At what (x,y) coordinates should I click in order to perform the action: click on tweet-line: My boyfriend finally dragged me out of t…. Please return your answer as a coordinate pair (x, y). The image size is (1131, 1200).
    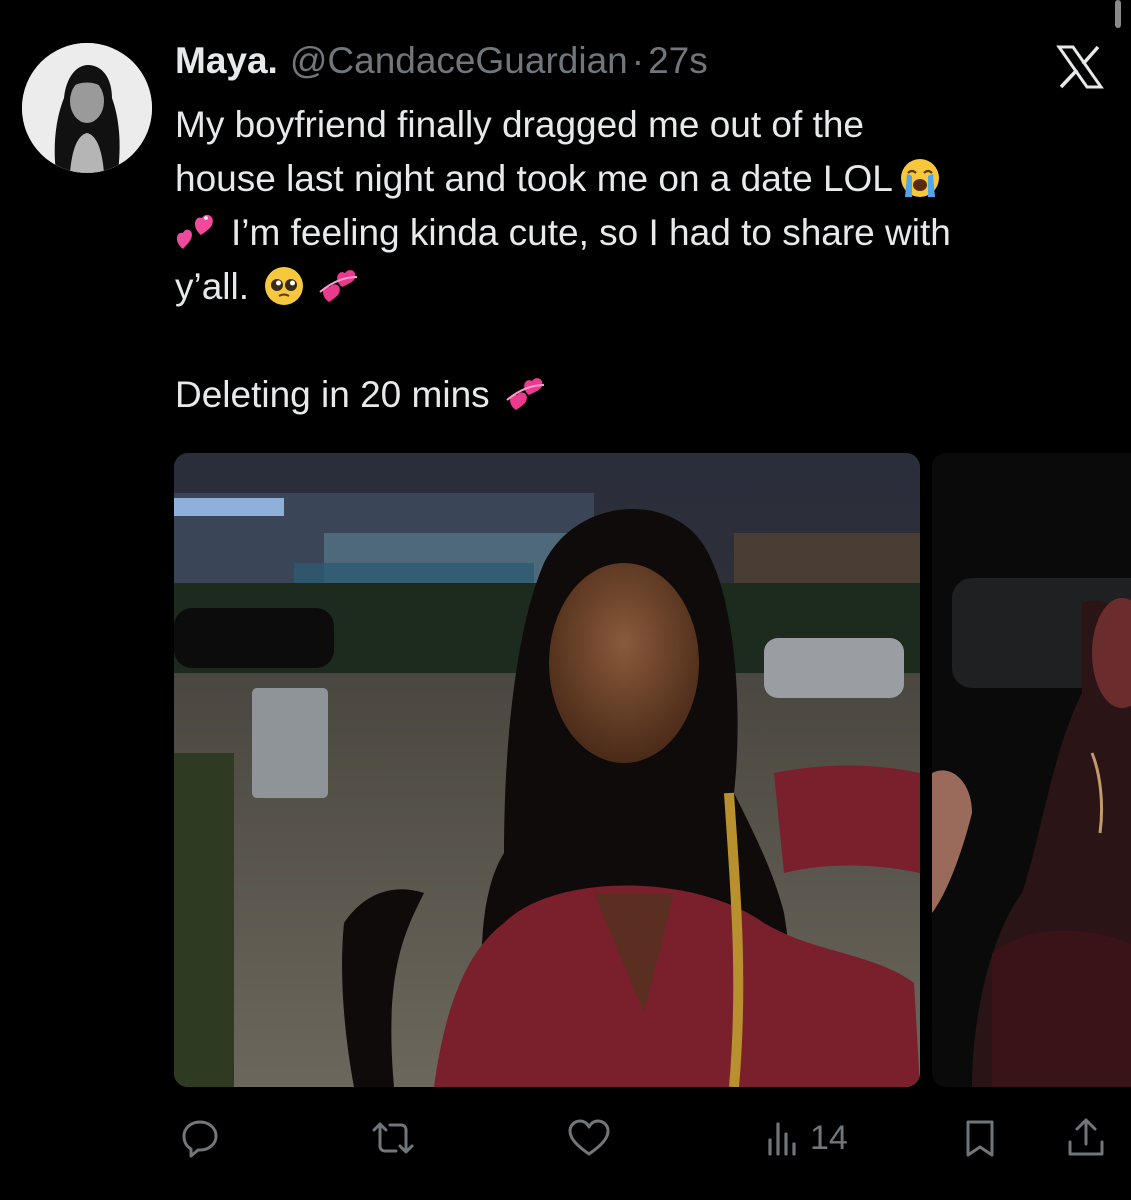
    Looking at the image, I should click on (519, 124).